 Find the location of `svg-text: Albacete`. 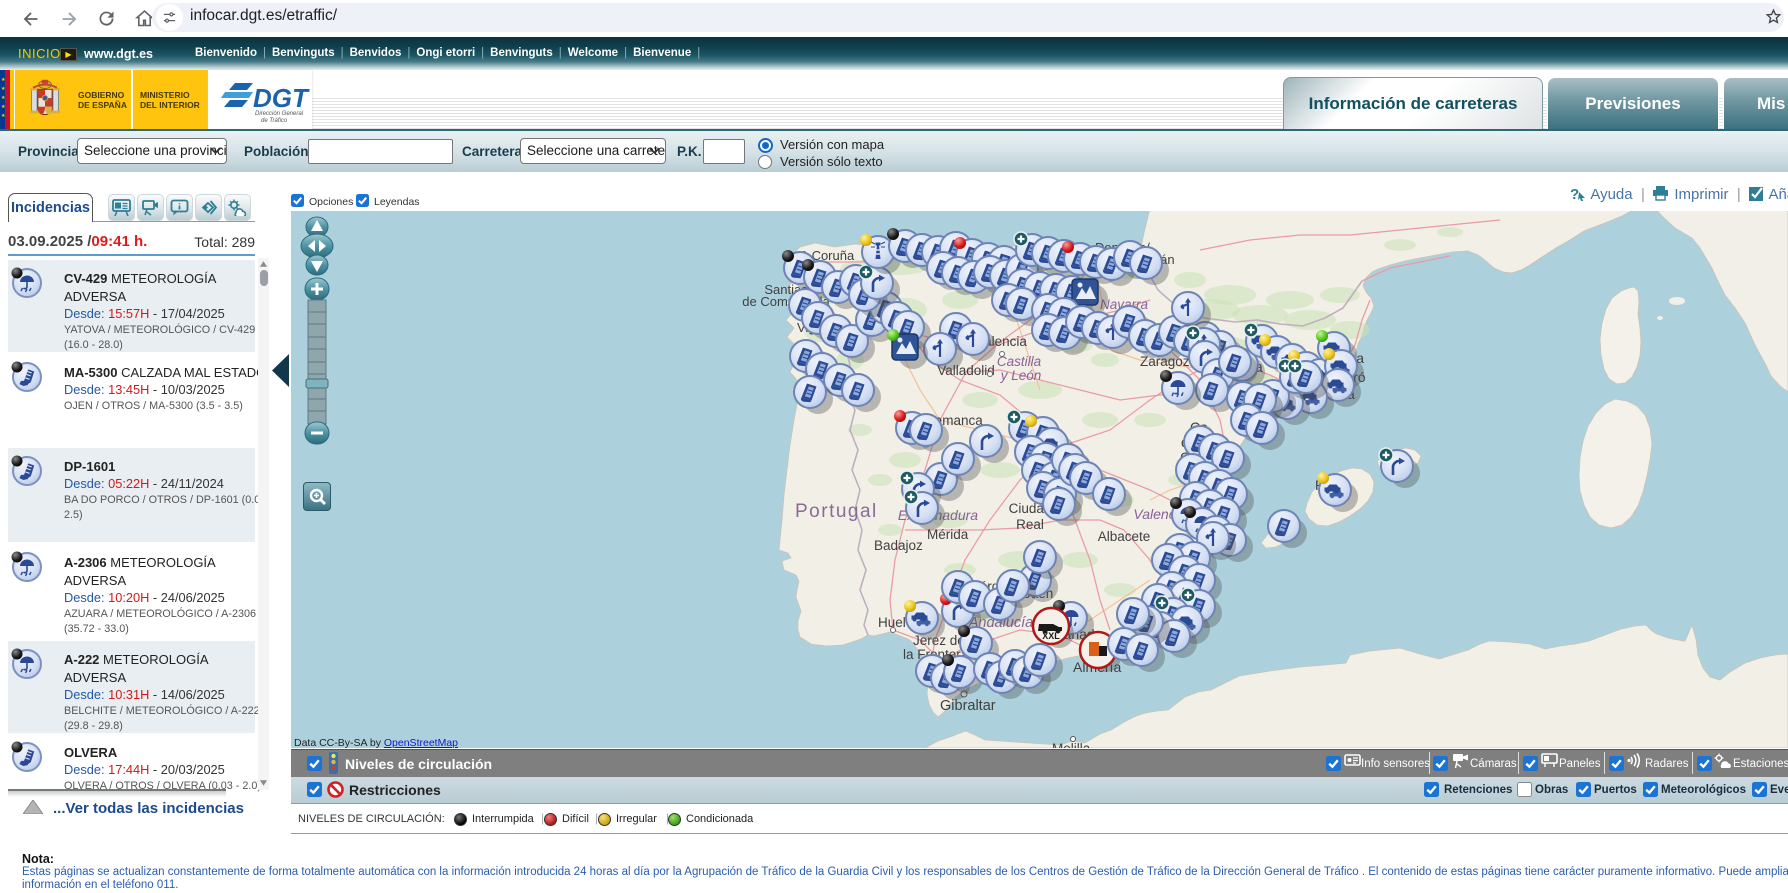

svg-text: Albacete is located at coordinates (1124, 536).